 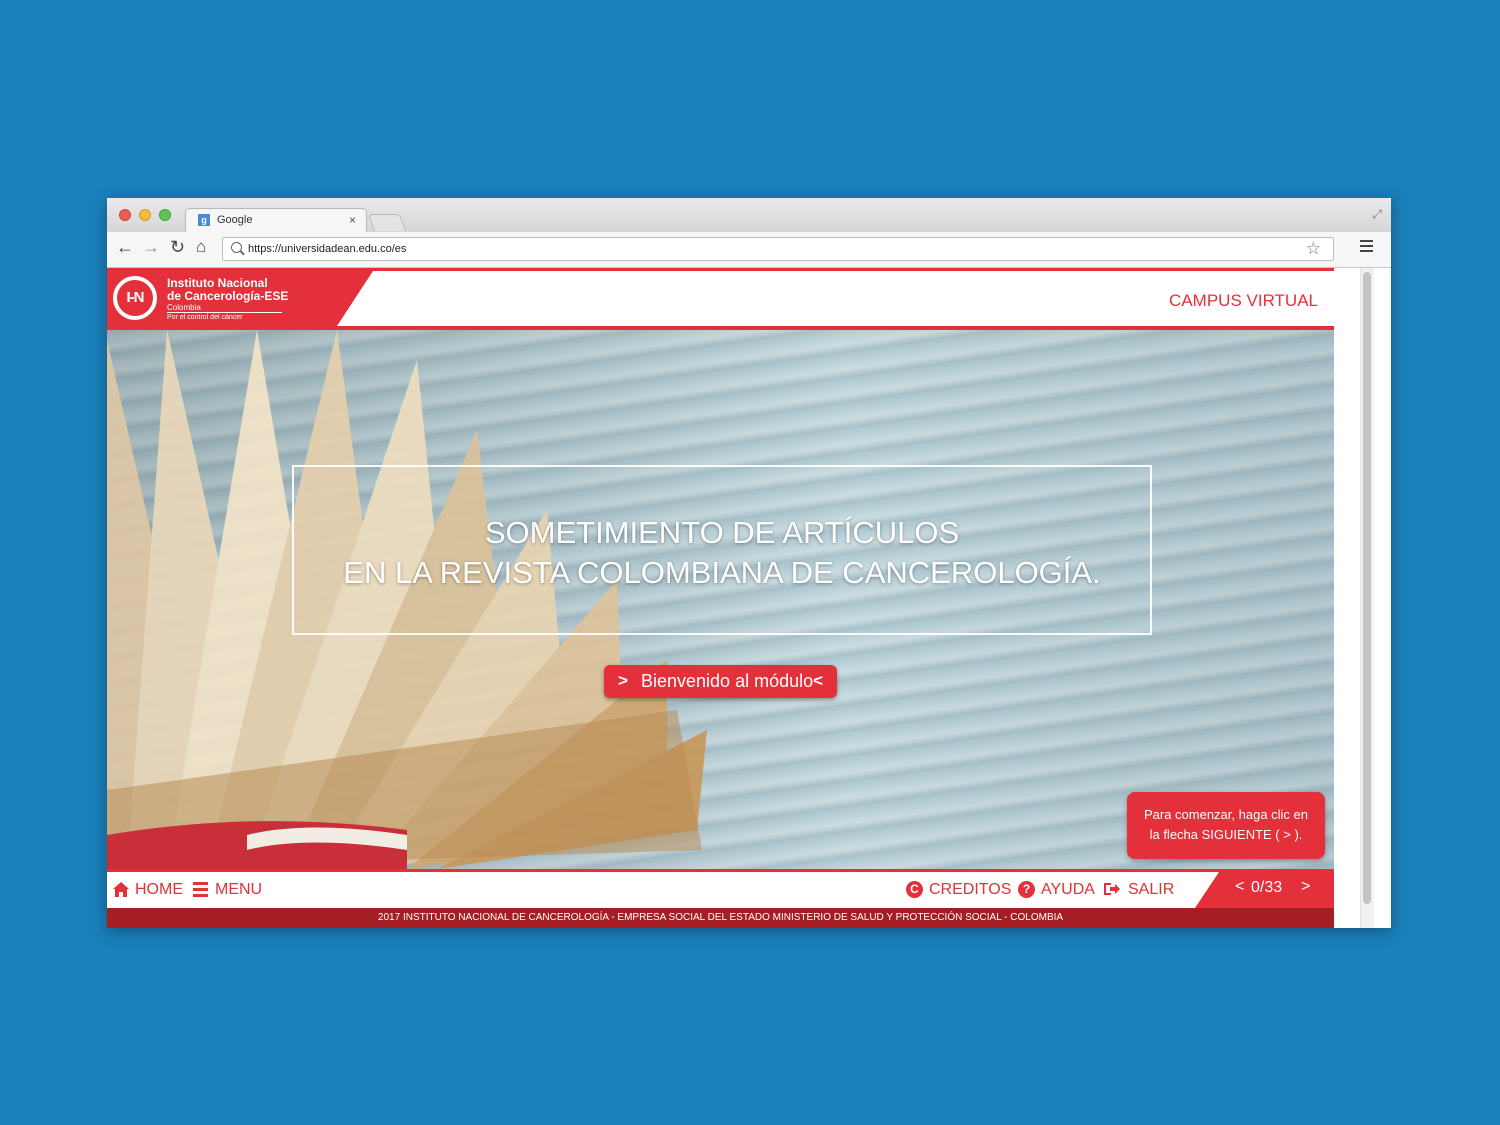 I want to click on chevron-right-icon: >, so click(x=623, y=680).